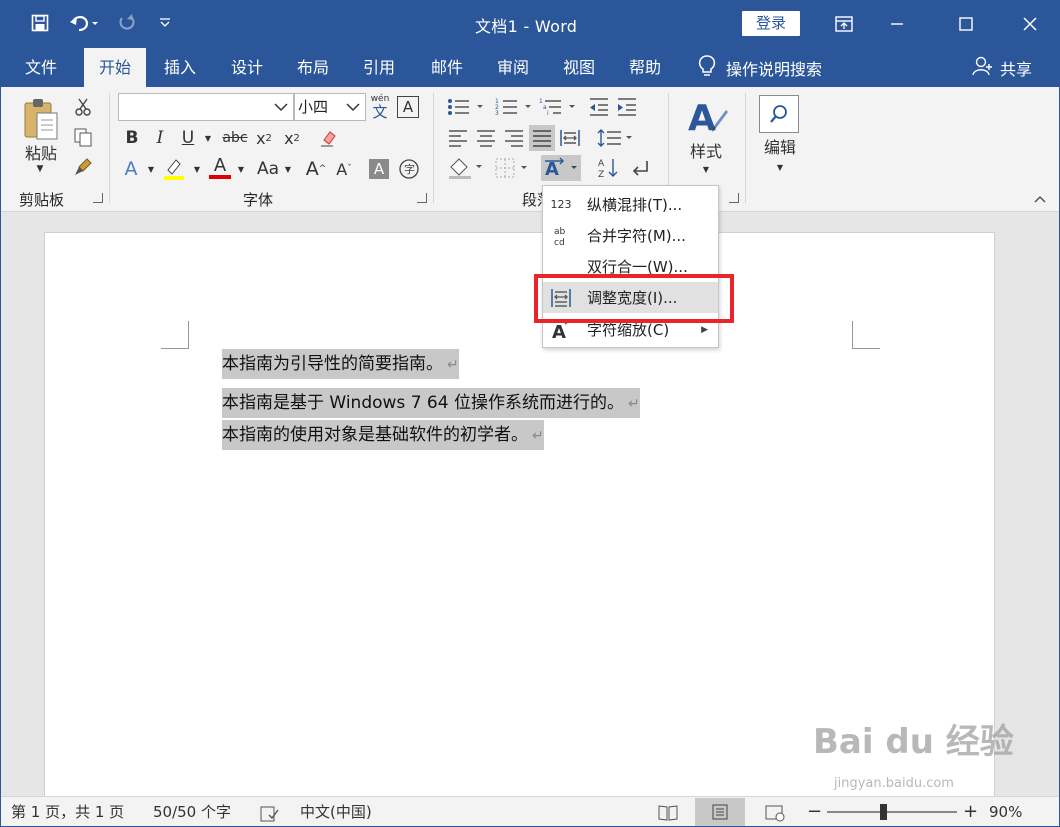 The width and height of the screenshot is (1060, 827). What do you see at coordinates (640, 168) in the screenshot?
I see `show-formatting-marks-icon` at bounding box center [640, 168].